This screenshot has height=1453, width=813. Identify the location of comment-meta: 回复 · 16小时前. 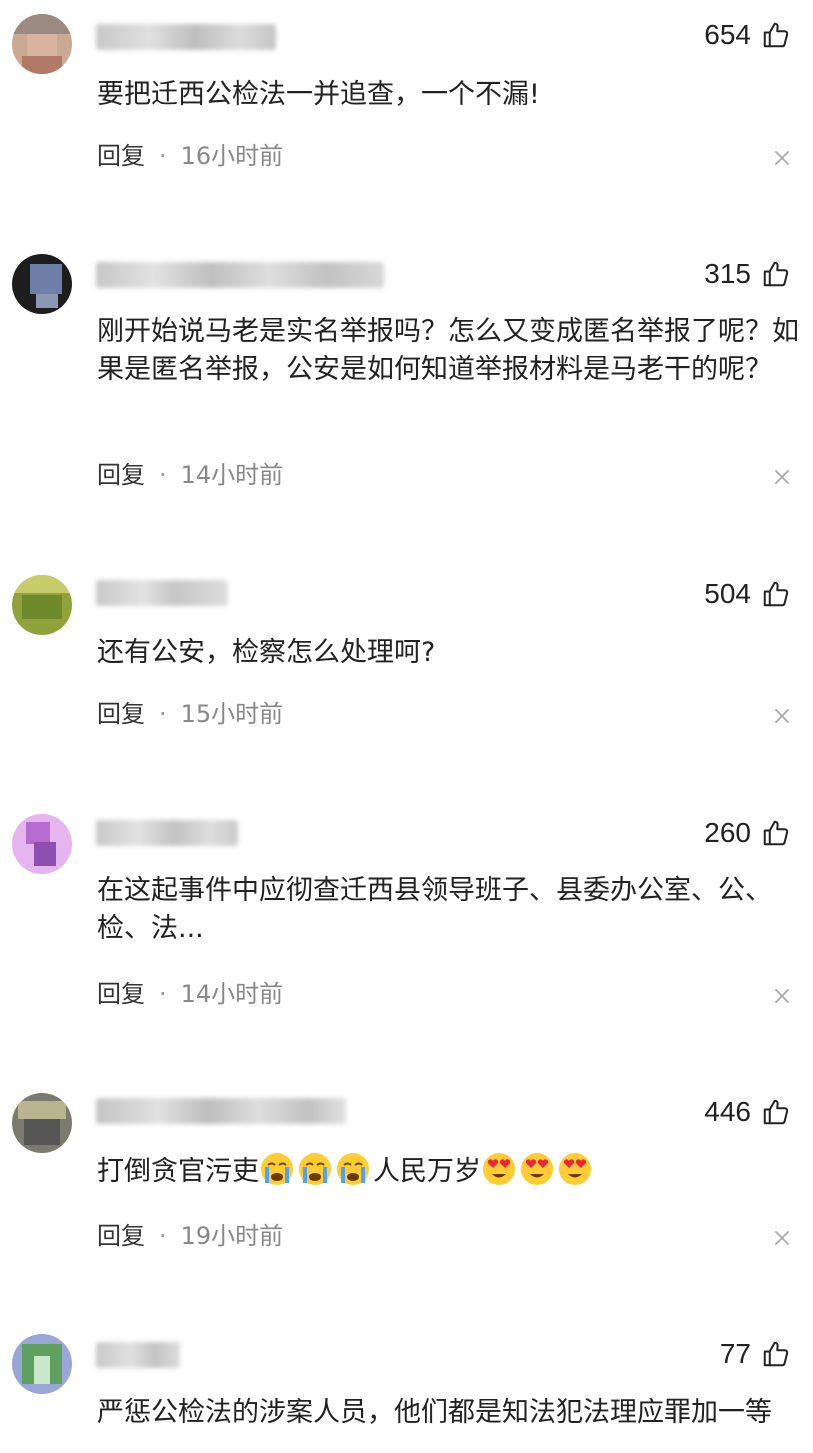
(190, 156).